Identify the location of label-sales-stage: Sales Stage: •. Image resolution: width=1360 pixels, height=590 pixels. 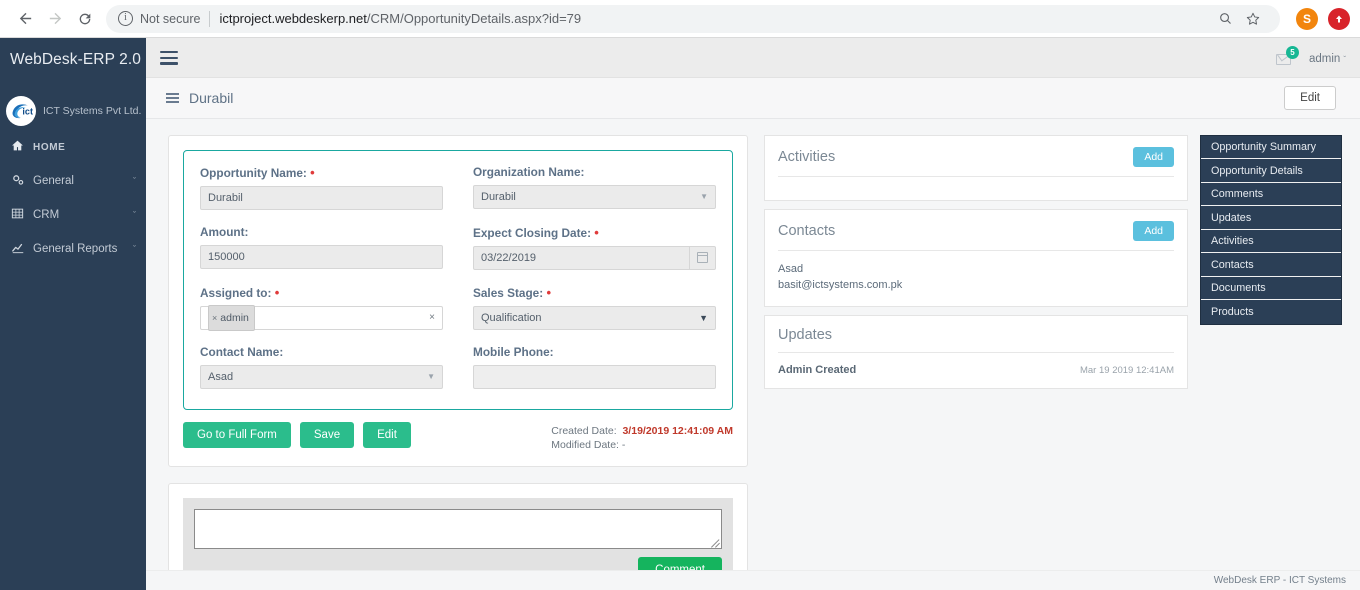
(594, 292).